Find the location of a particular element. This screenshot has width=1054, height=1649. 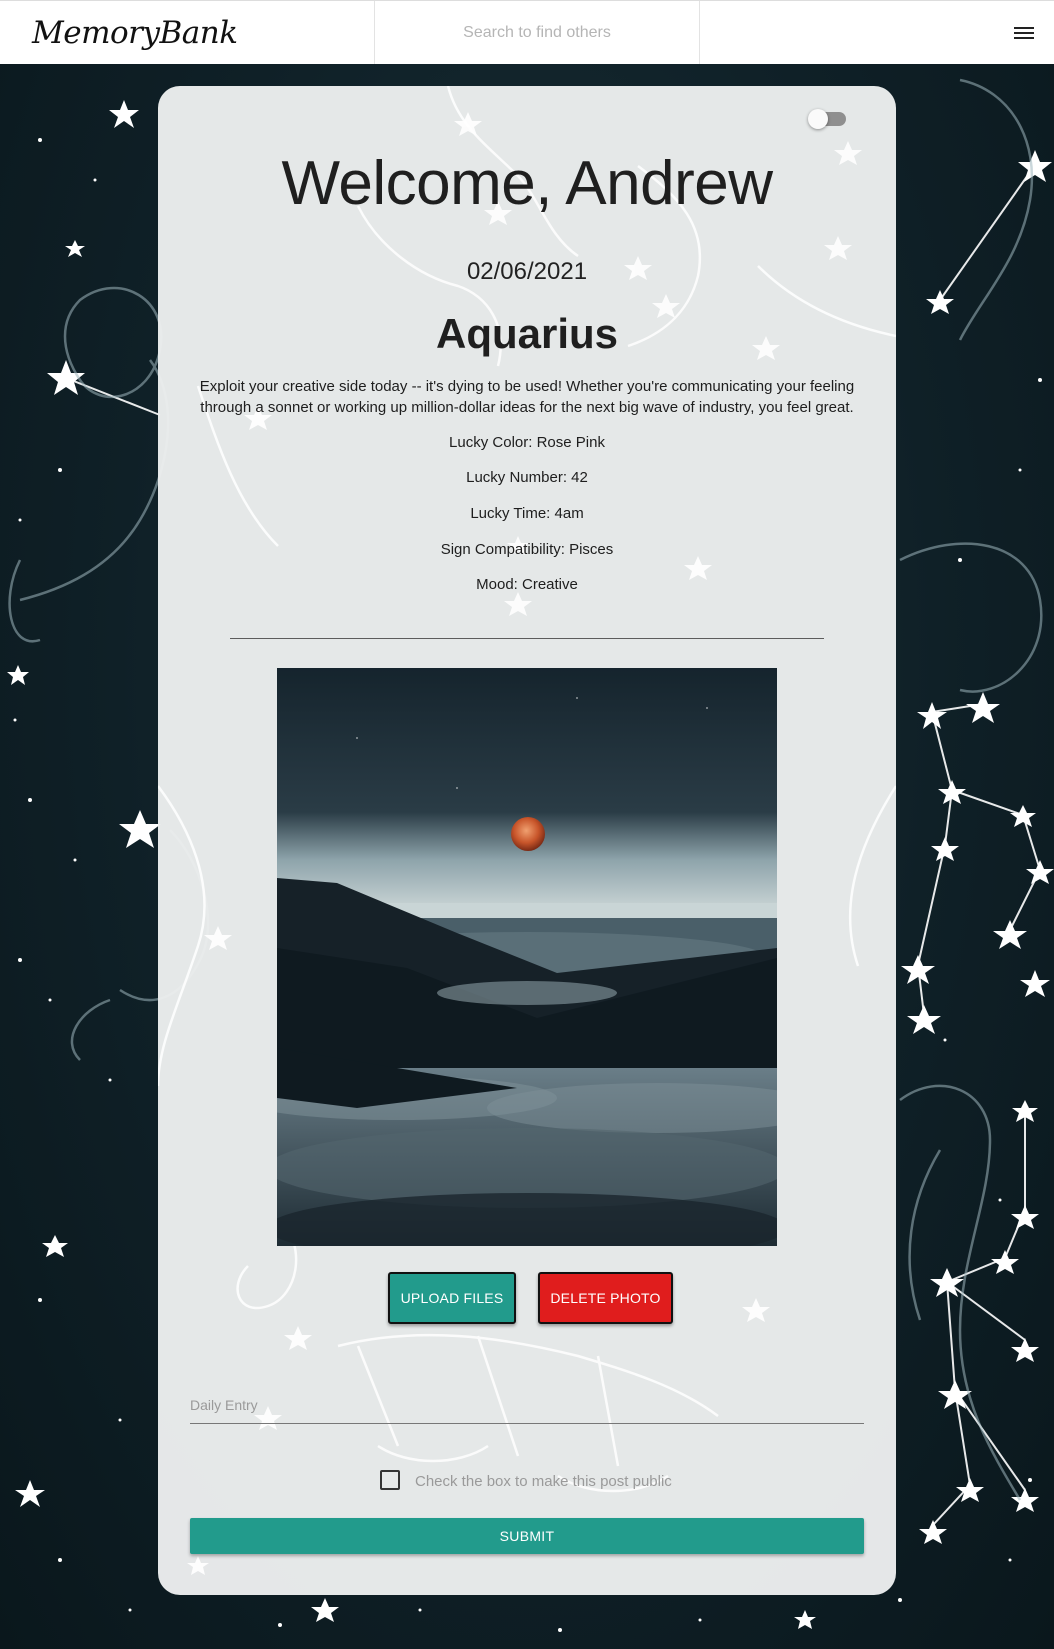

delete-photo-button: DELETE PHOTO is located at coordinates (605, 1298).